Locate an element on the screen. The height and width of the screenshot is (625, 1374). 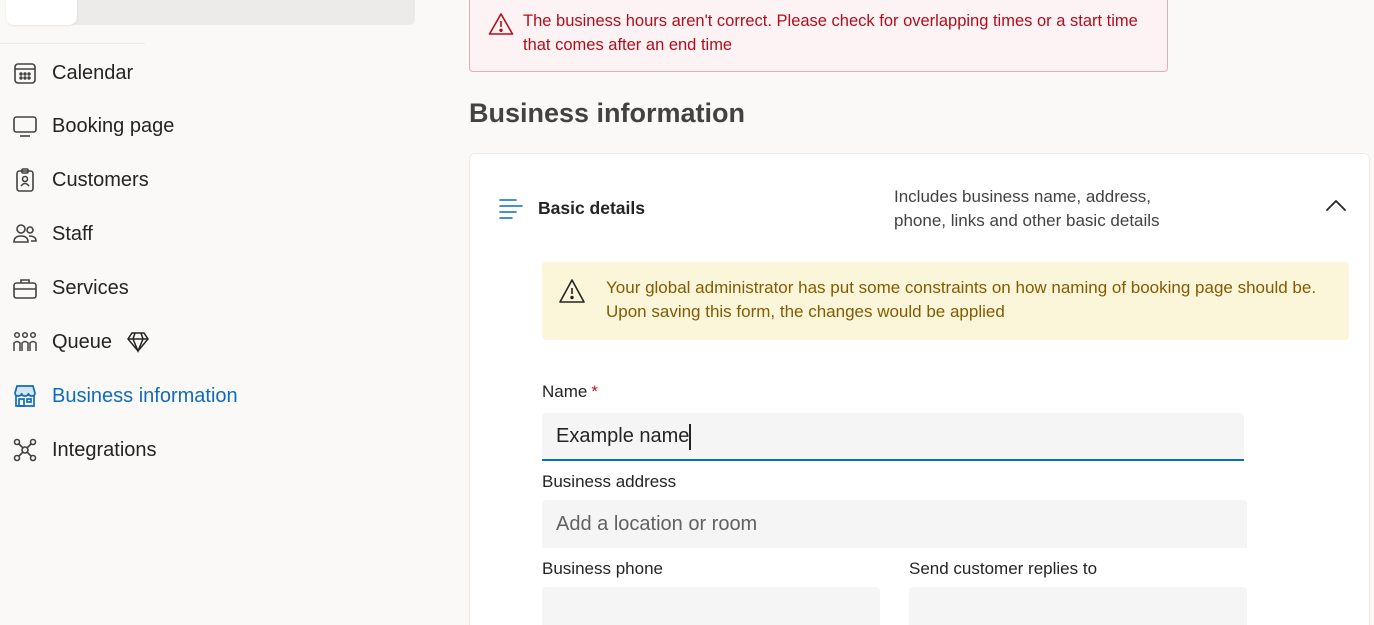
sidebar-item-calendar: Calendar is located at coordinates (150, 73).